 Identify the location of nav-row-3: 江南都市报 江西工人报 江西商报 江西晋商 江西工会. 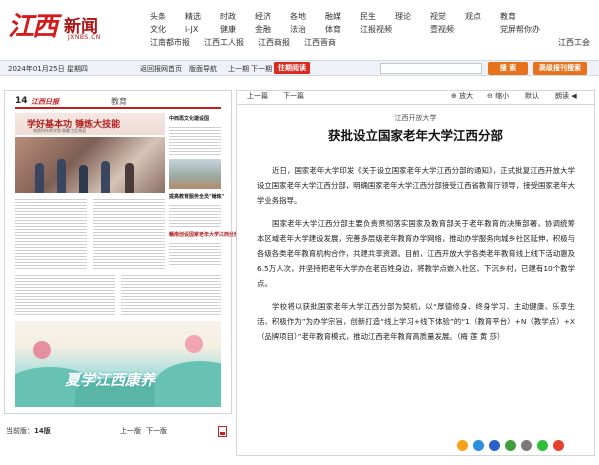
(373, 42).